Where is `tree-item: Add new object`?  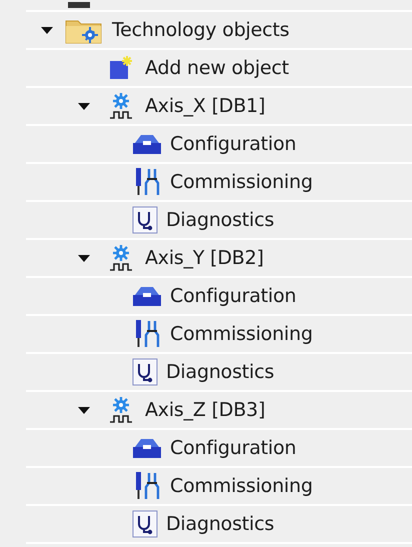 tree-item: Add new object is located at coordinates (217, 68).